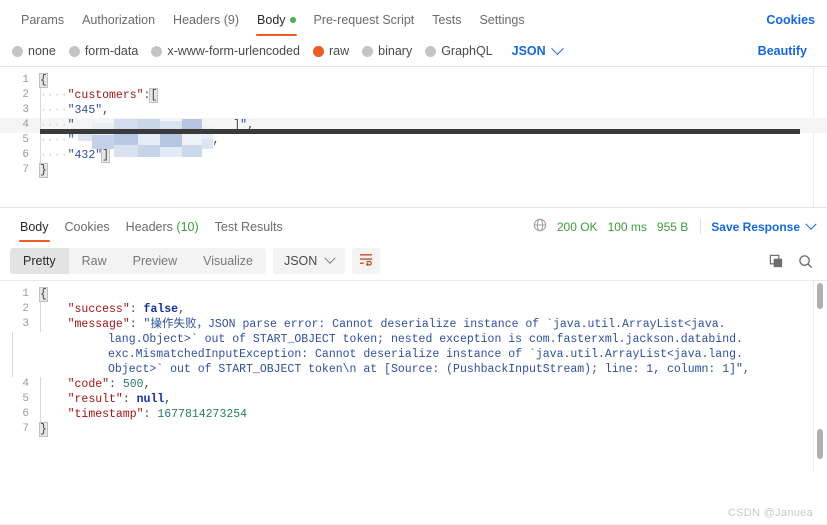 The width and height of the screenshot is (827, 525). I want to click on watermark: CSDN @Januea, so click(770, 513).